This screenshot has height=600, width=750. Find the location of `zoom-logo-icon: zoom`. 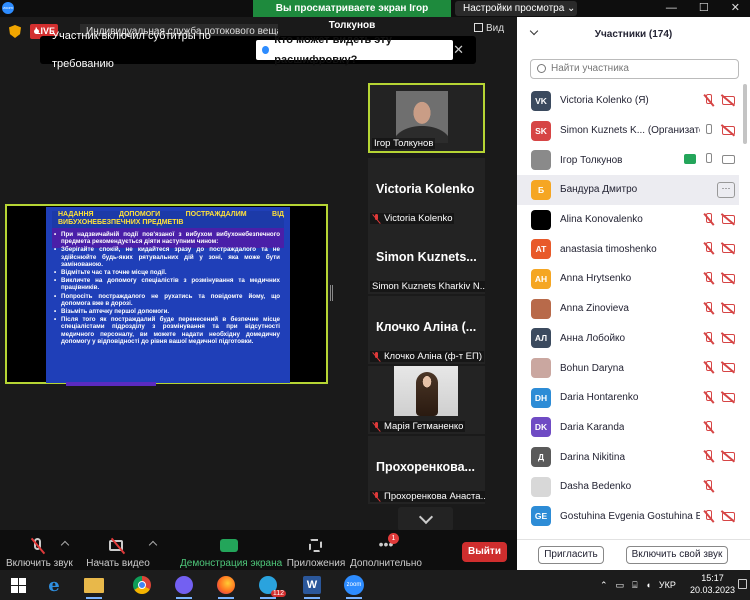

zoom-logo-icon: zoom is located at coordinates (8, 8).